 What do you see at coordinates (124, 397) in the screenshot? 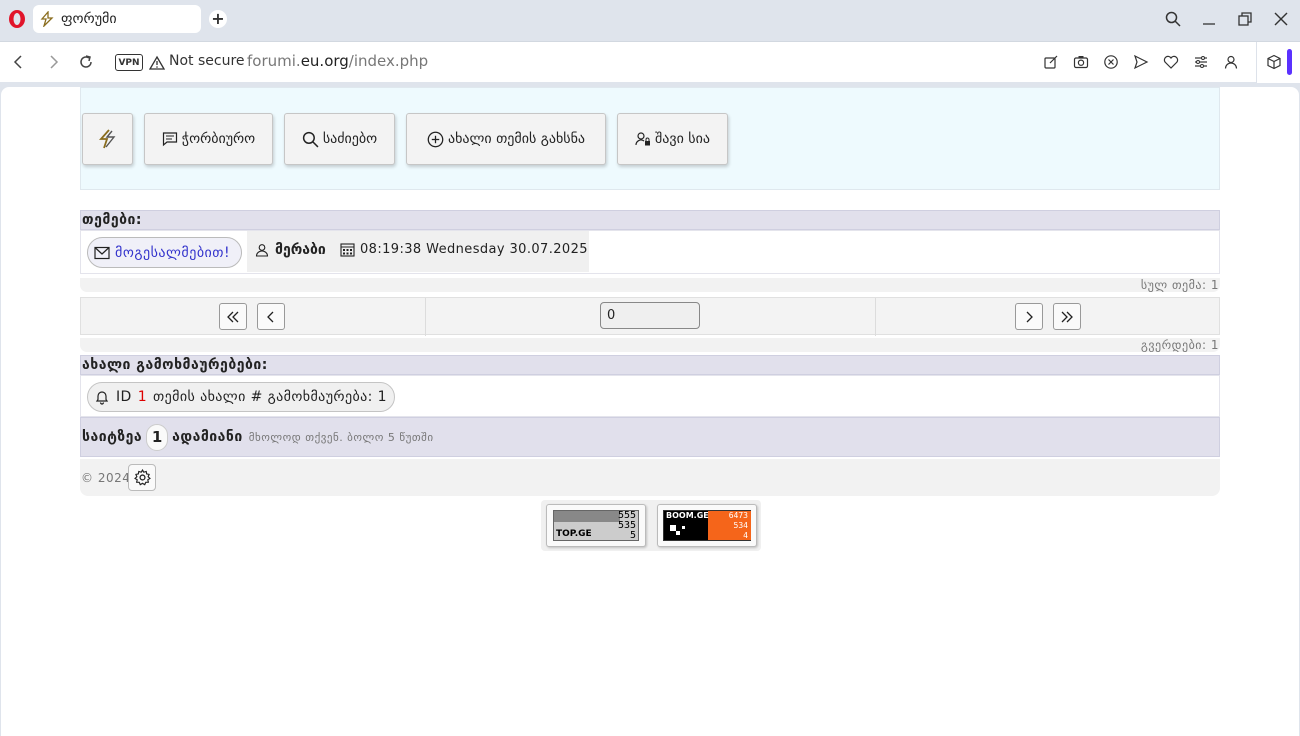
I see `reply-id-prefix: ID` at bounding box center [124, 397].